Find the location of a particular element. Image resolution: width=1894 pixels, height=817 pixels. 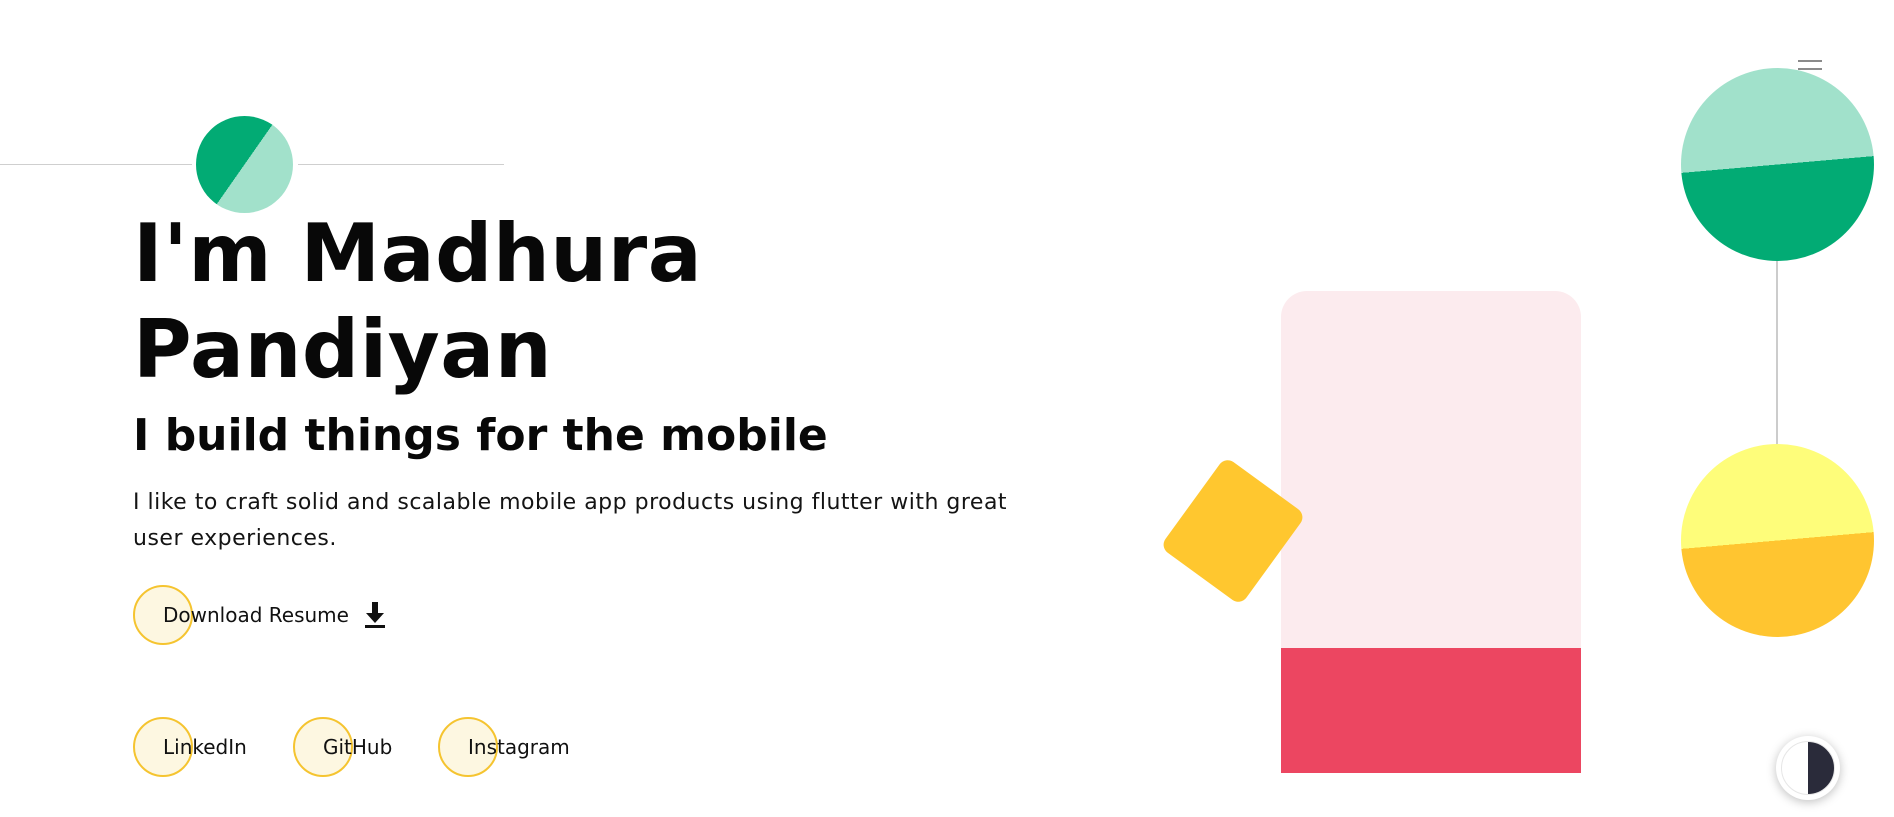

github-link: GitHub is located at coordinates (342, 747).